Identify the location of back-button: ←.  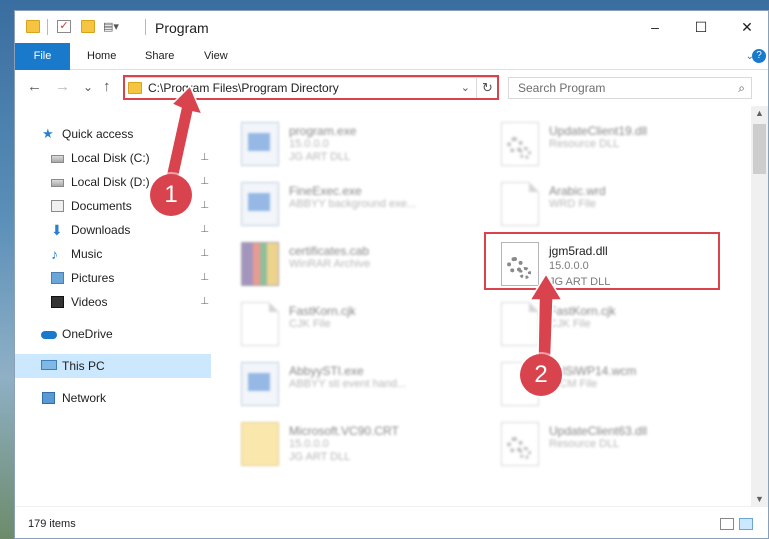
(34, 86).